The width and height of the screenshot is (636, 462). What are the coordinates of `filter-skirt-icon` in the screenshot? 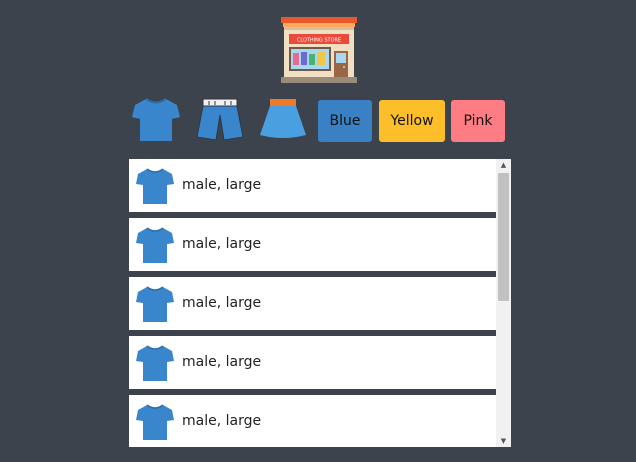 It's located at (283, 120).